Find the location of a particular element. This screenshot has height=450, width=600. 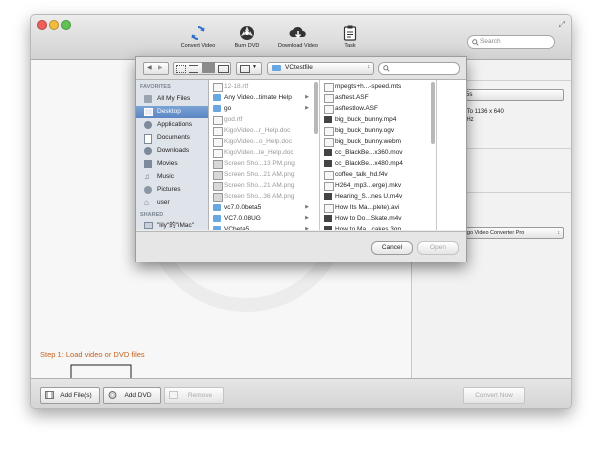

sidebar-item-user: ⌂ user is located at coordinates (172, 203).